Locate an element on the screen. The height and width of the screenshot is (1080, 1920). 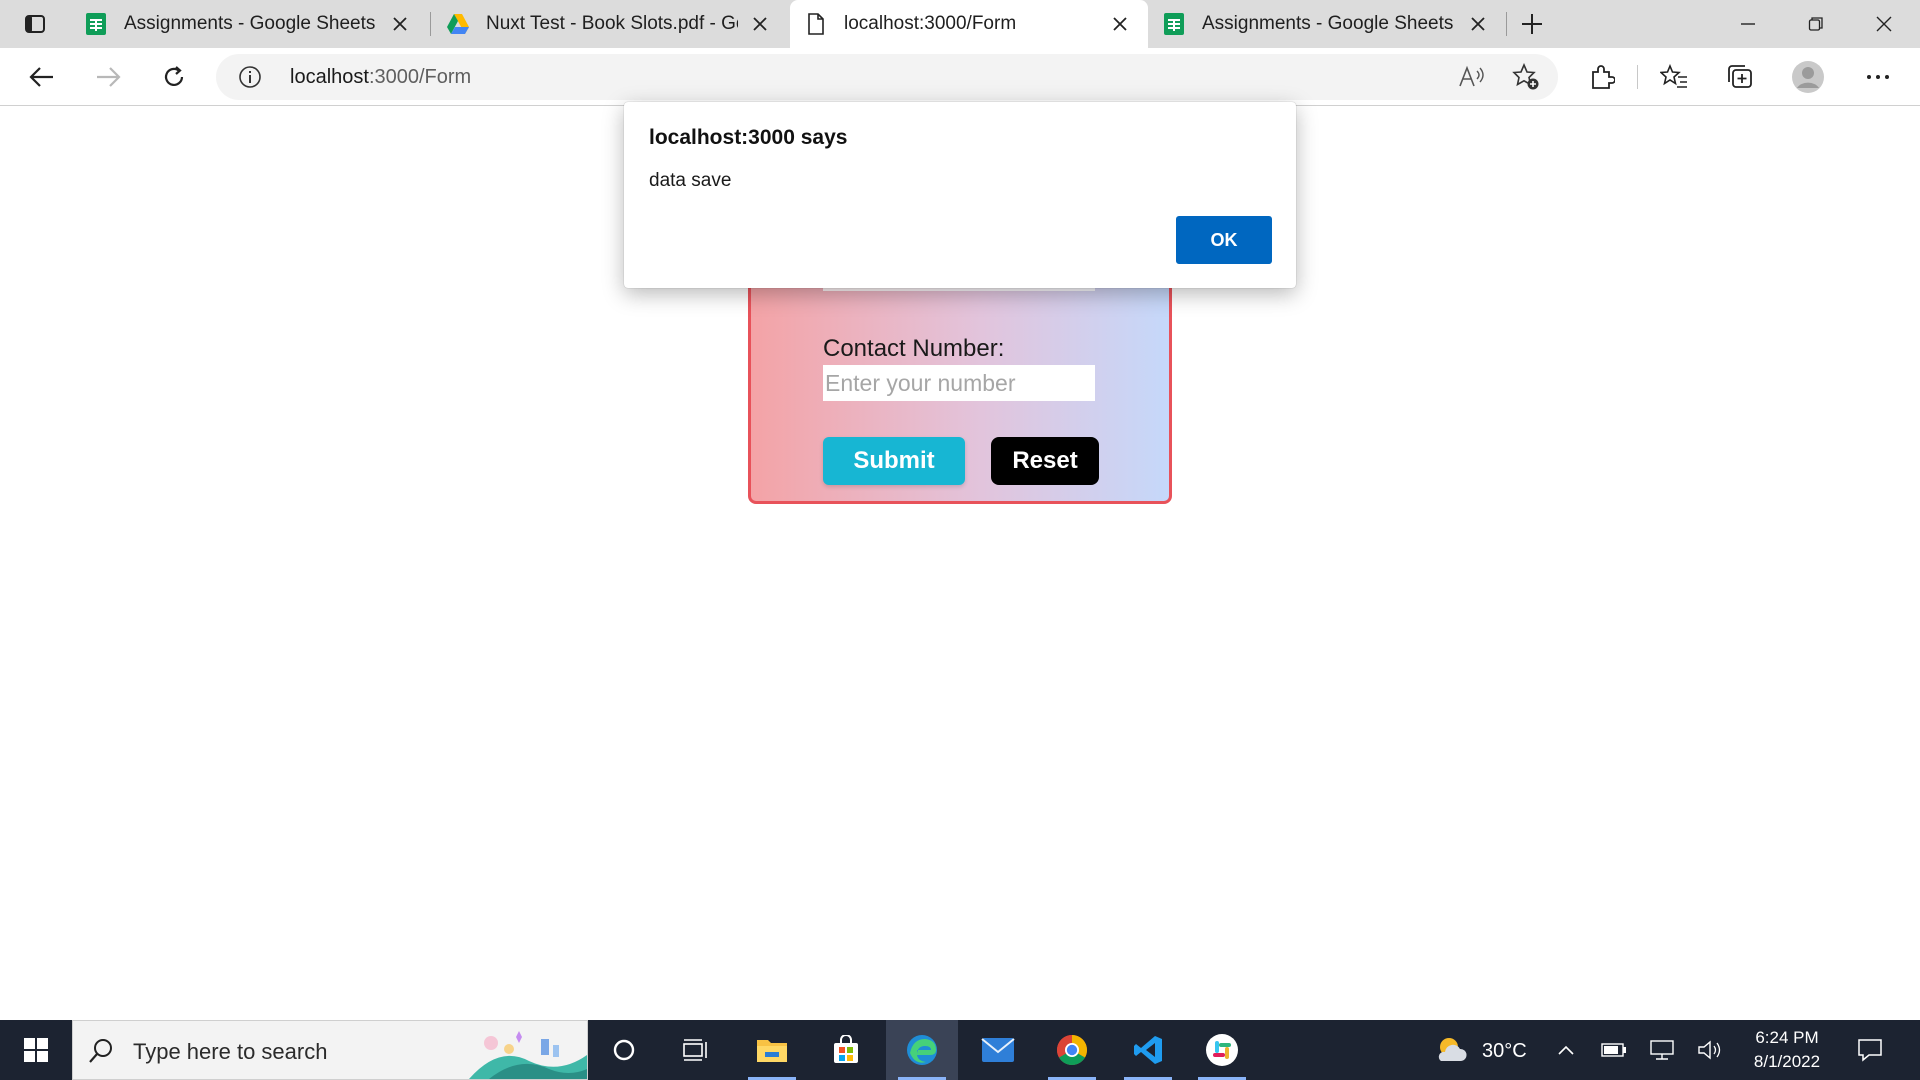
cortana-icon is located at coordinates (624, 1050).